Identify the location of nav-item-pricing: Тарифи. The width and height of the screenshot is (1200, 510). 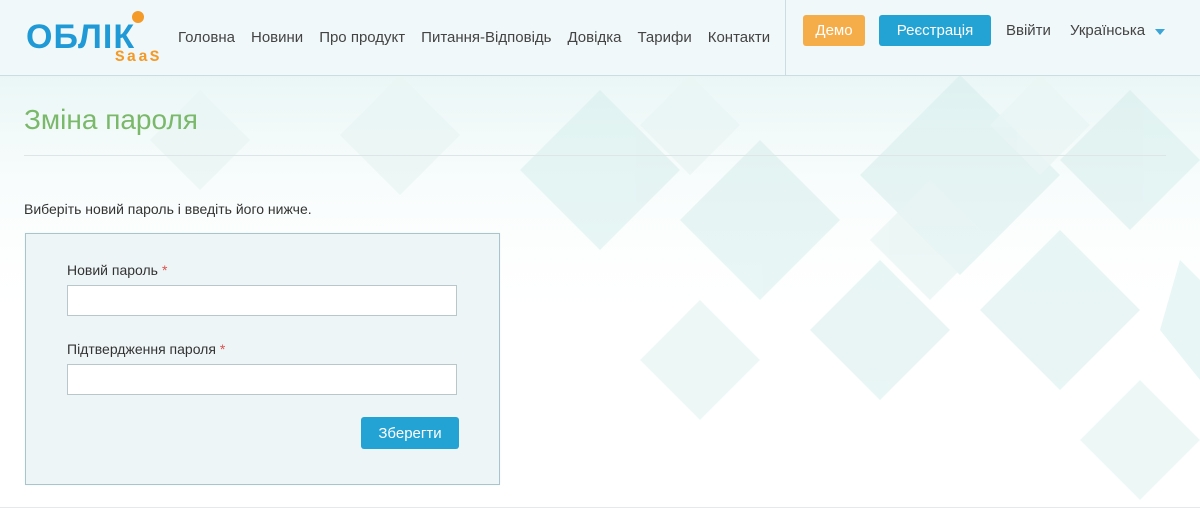
(664, 37).